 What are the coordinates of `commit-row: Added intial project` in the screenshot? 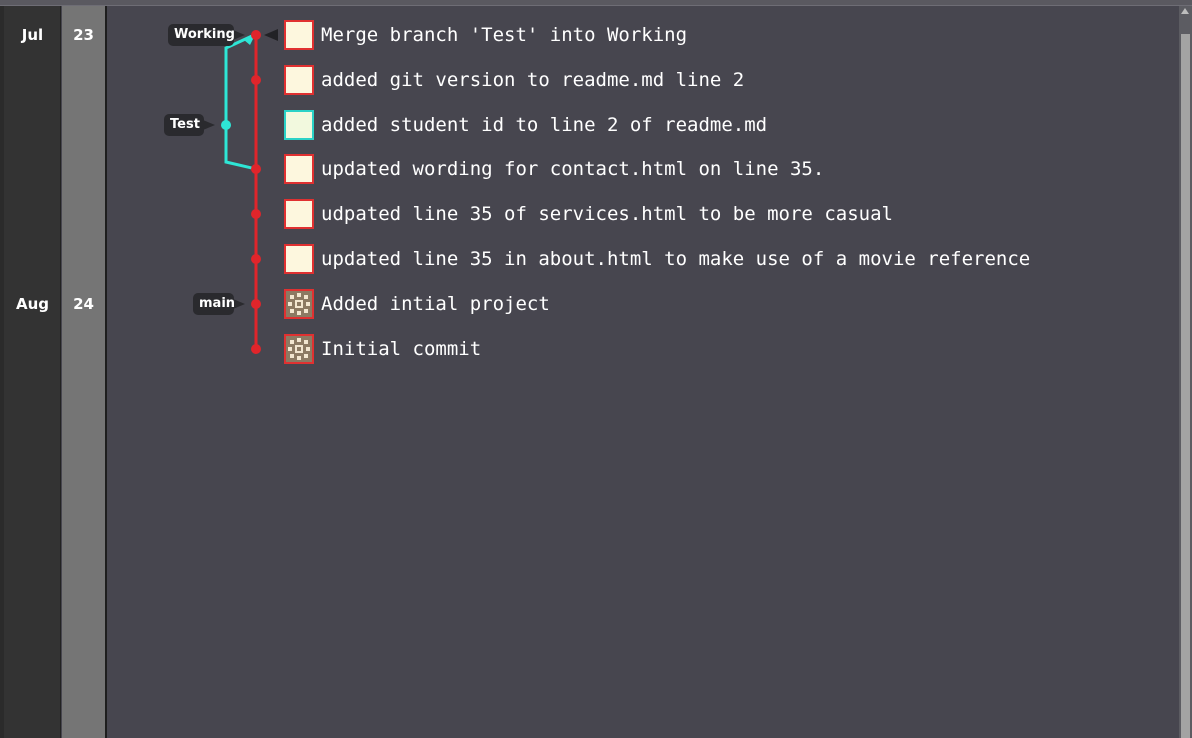 It's located at (417, 304).